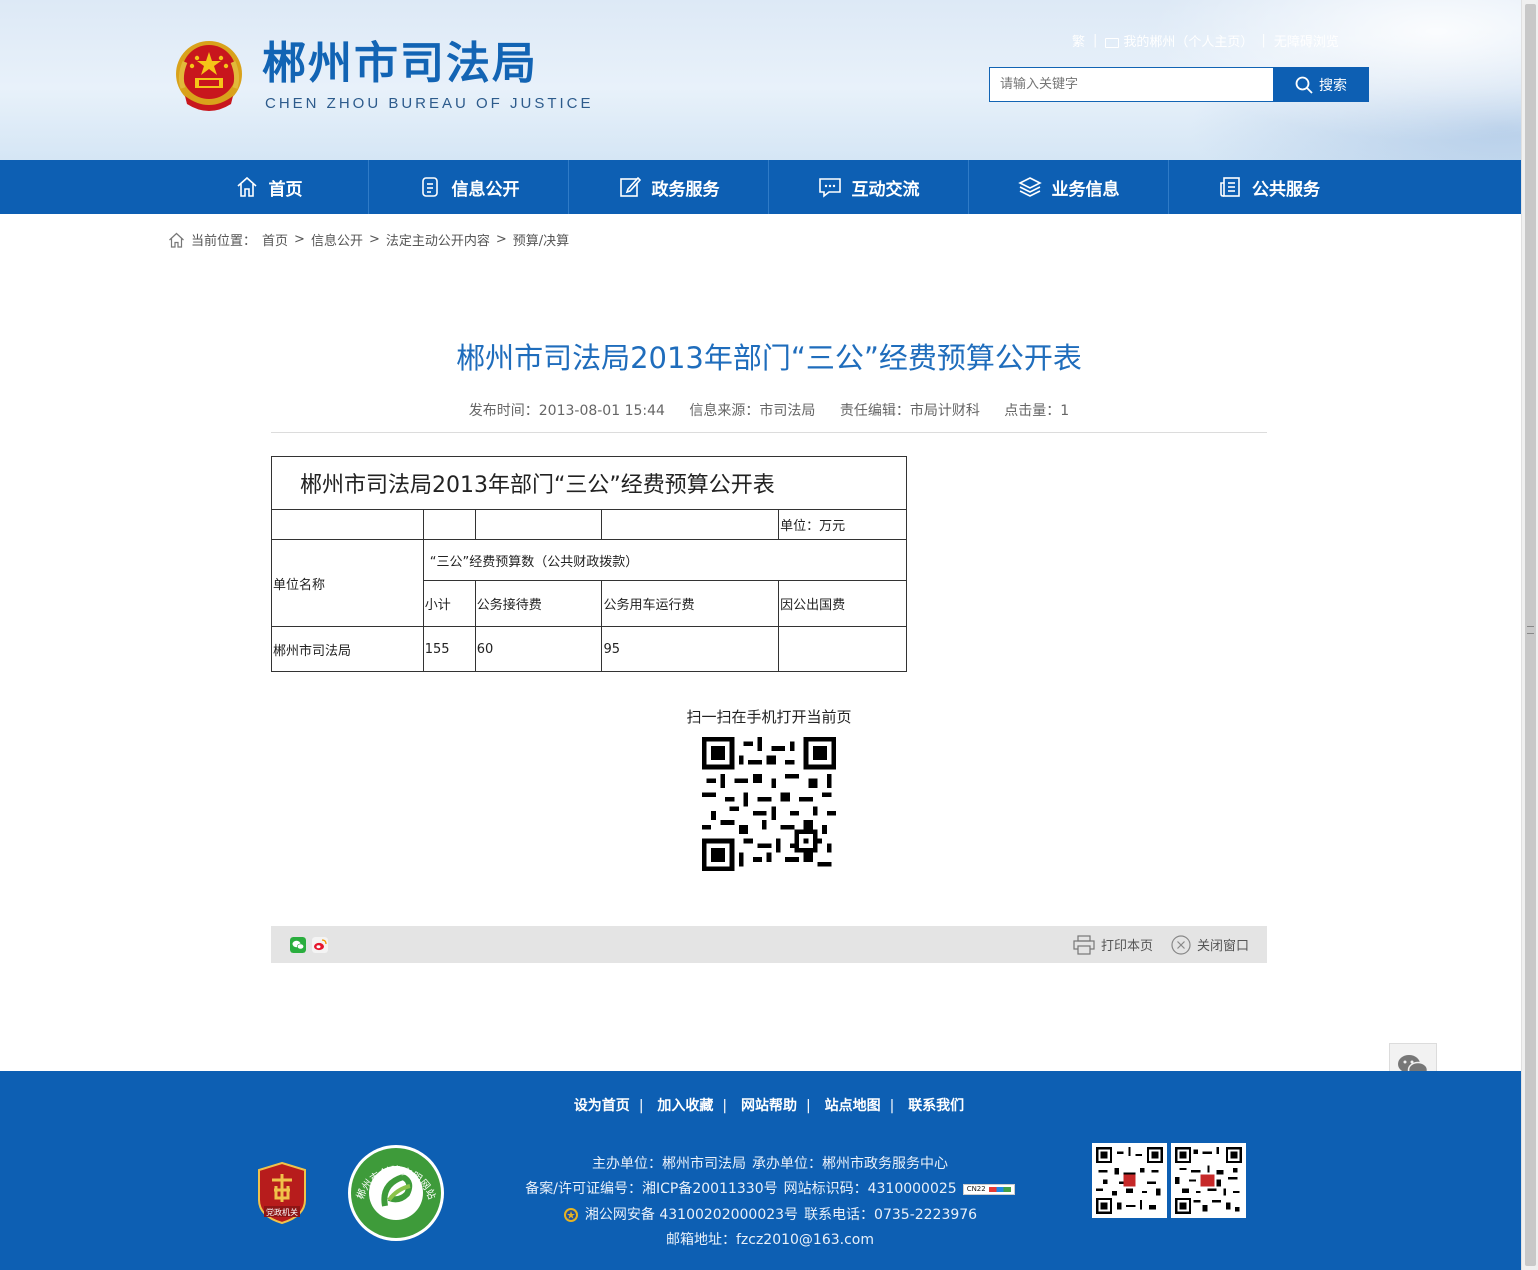  I want to click on nav-item-public-services: 公共服务, so click(1269, 187).